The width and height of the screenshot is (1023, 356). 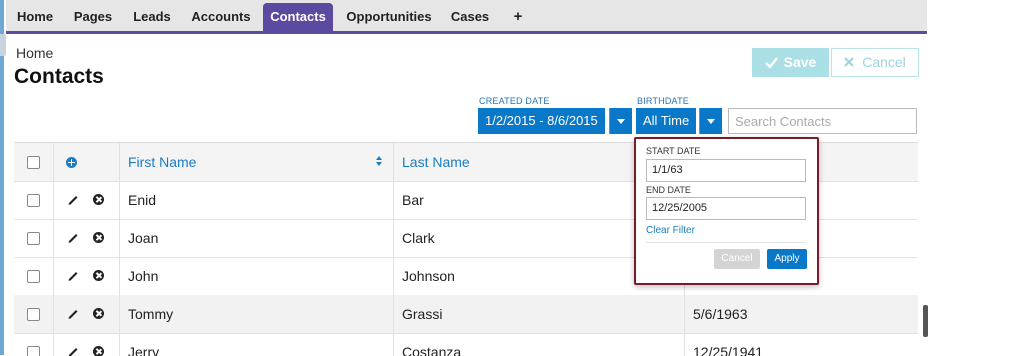 I want to click on column-header-first-name: First Name, so click(x=162, y=162).